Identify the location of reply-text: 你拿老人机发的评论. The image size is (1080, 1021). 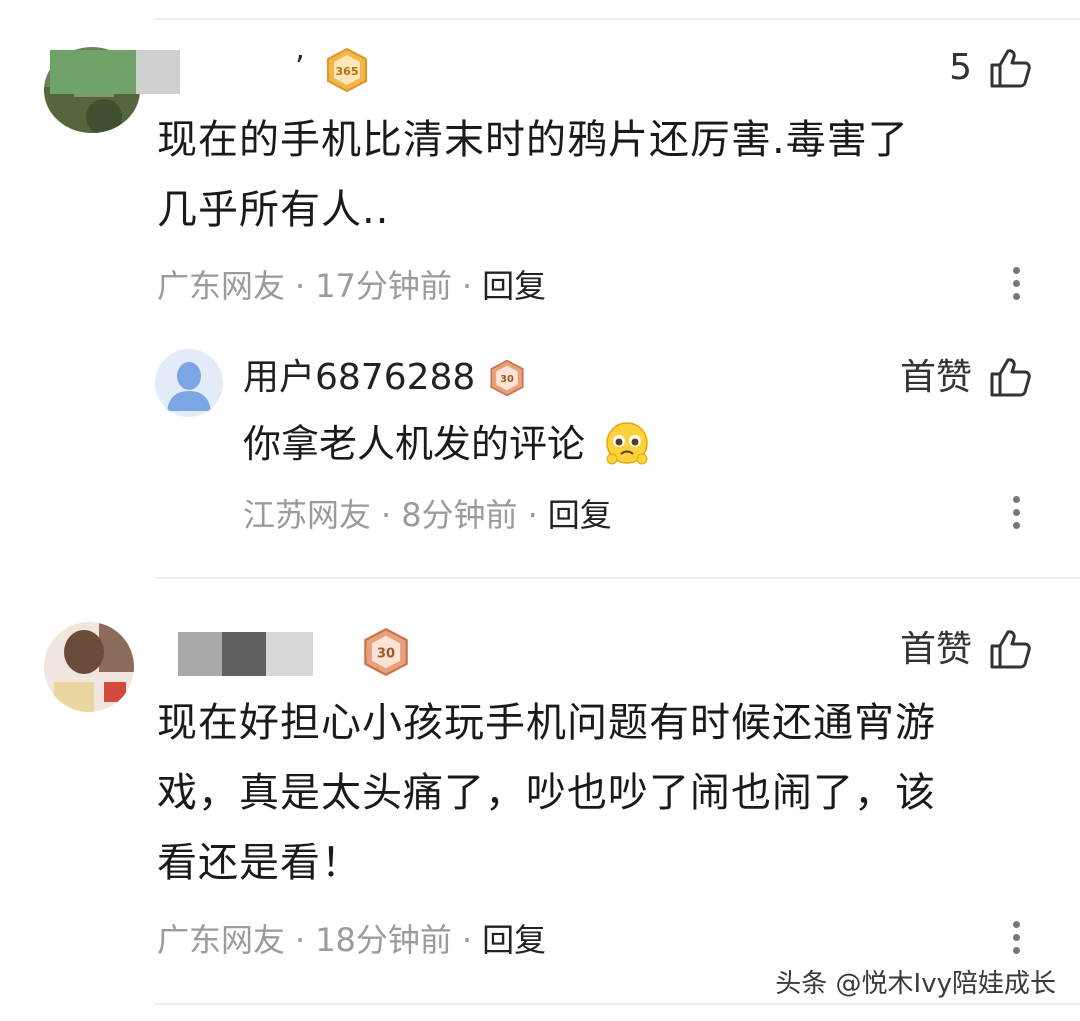
(414, 444).